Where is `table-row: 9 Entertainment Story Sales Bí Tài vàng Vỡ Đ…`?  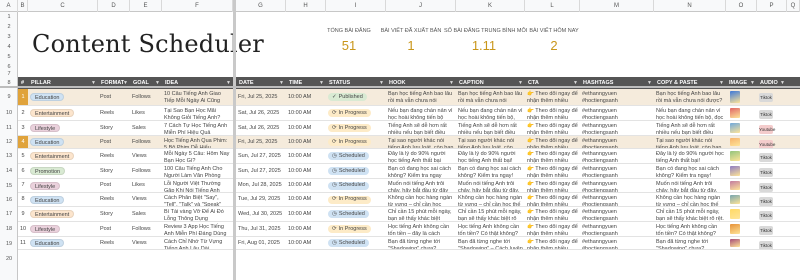
table-row: 9 Entertainment Story Sales Bí Tài vàng Vỡ Đ… is located at coordinates (409, 214).